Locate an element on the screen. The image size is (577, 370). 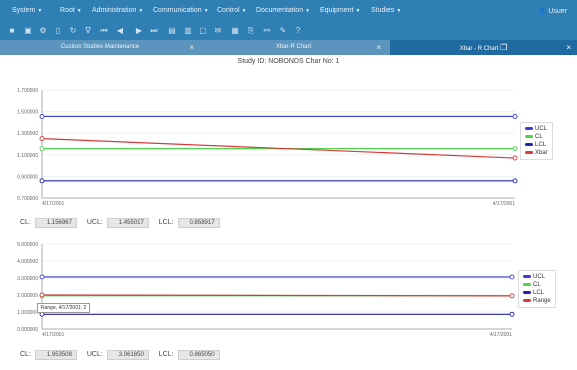
y-tick-label: 1.000000 is located at coordinates (27, 313).